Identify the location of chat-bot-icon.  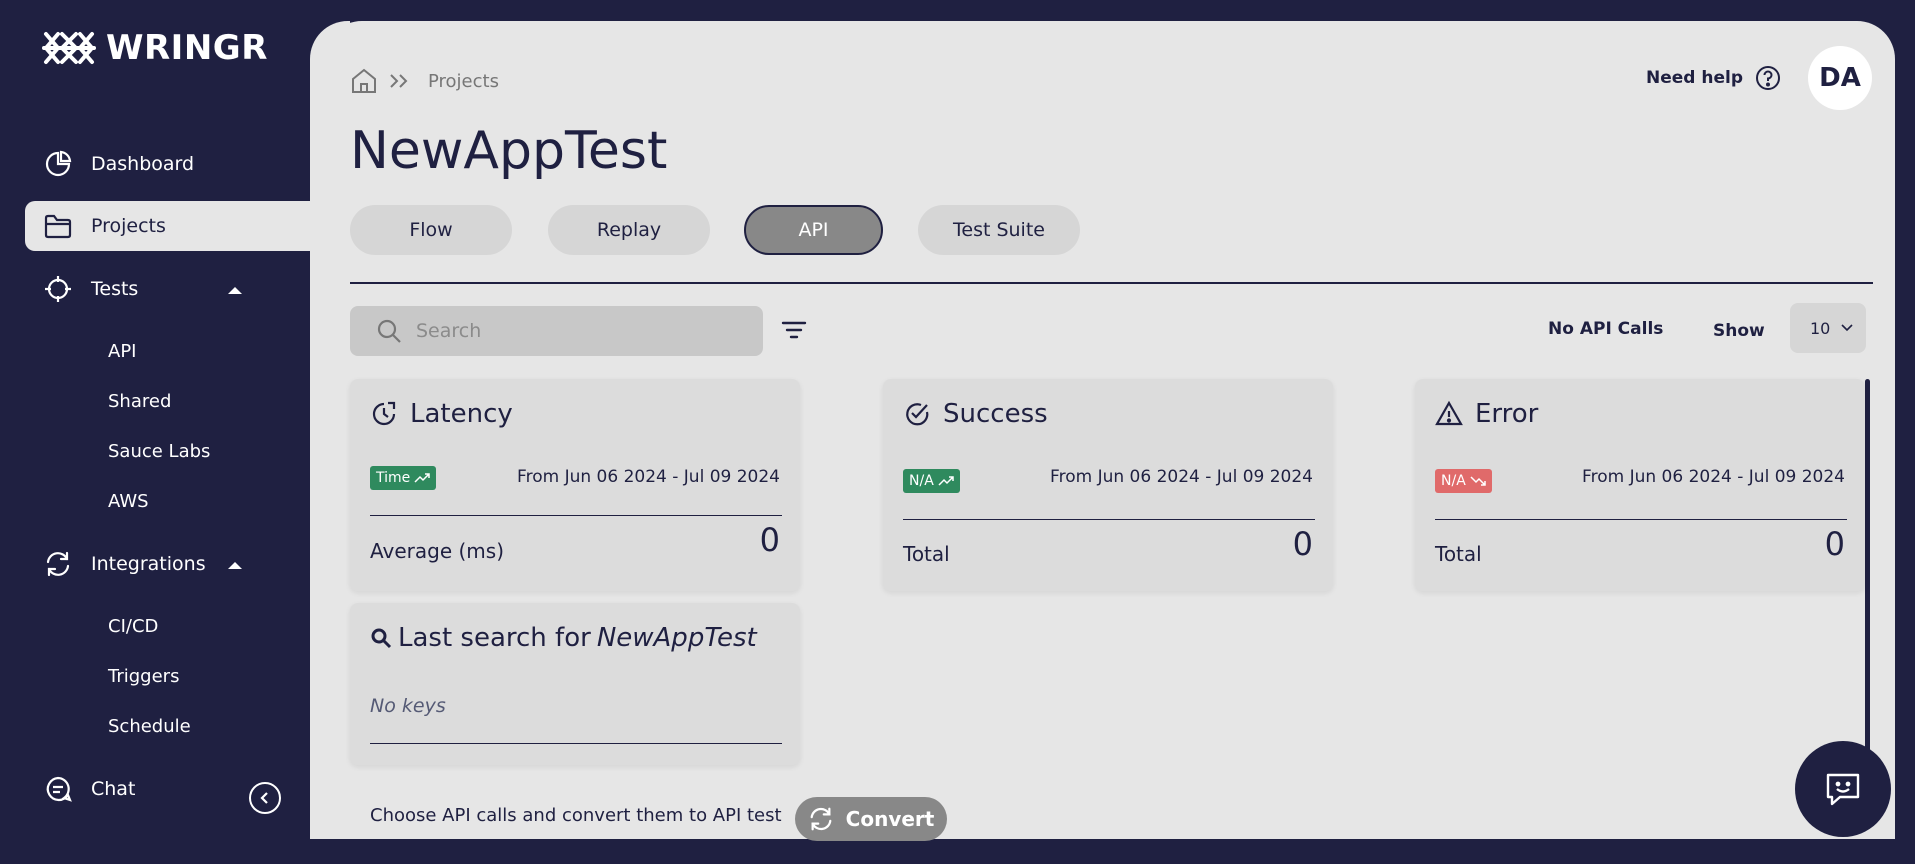
(1843, 789).